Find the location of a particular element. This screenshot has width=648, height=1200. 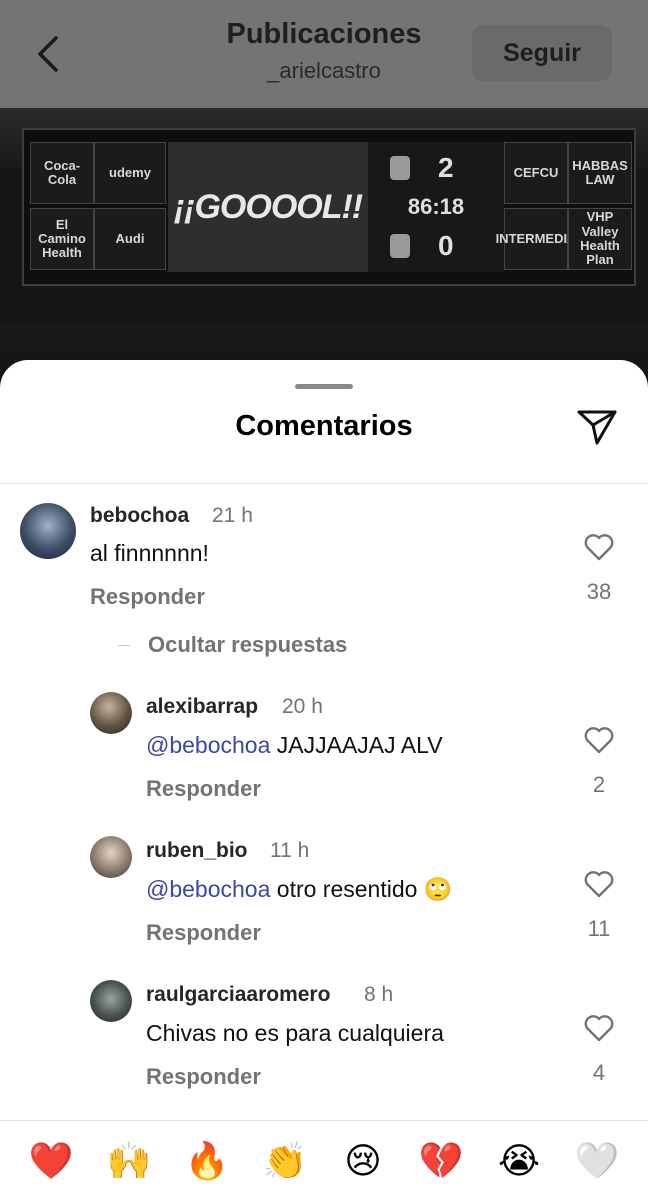

match-clock: 86:18 is located at coordinates (436, 206).